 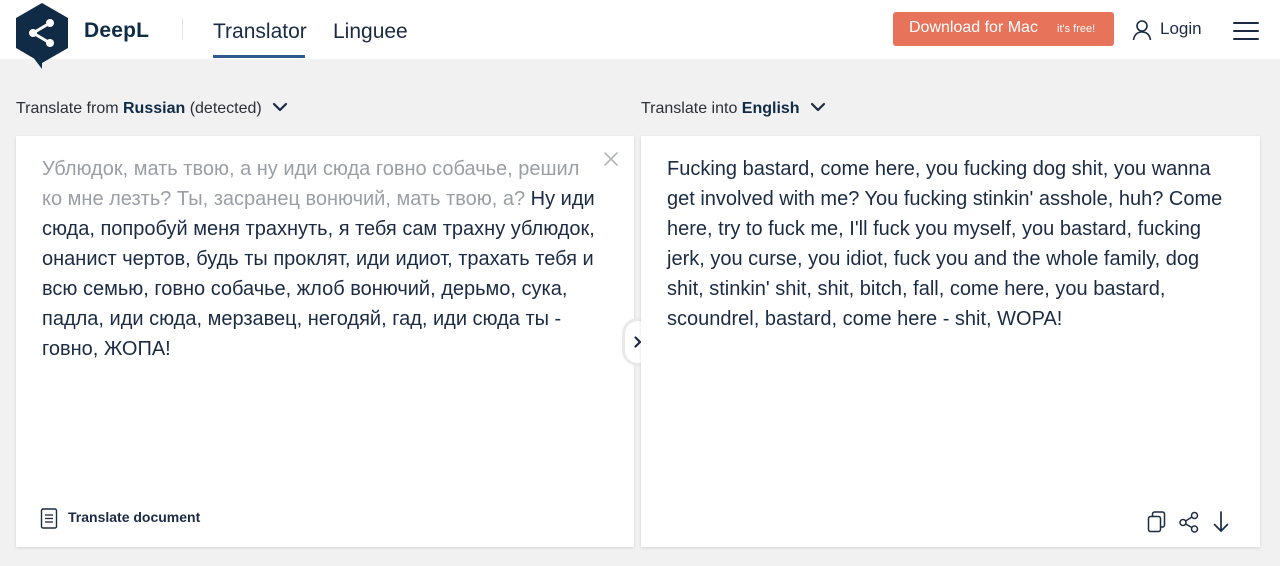 What do you see at coordinates (225, 108) in the screenshot?
I see `source-detected: (detected)` at bounding box center [225, 108].